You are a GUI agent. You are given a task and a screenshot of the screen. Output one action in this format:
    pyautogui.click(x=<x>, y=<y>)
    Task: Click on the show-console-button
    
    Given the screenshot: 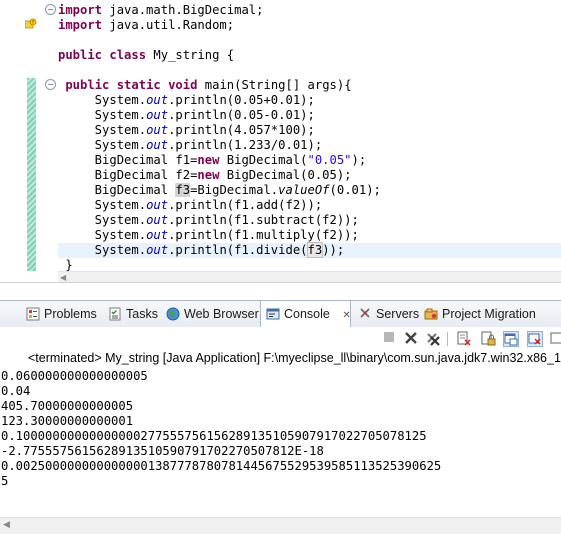 What is the action you would take?
    pyautogui.click(x=535, y=339)
    